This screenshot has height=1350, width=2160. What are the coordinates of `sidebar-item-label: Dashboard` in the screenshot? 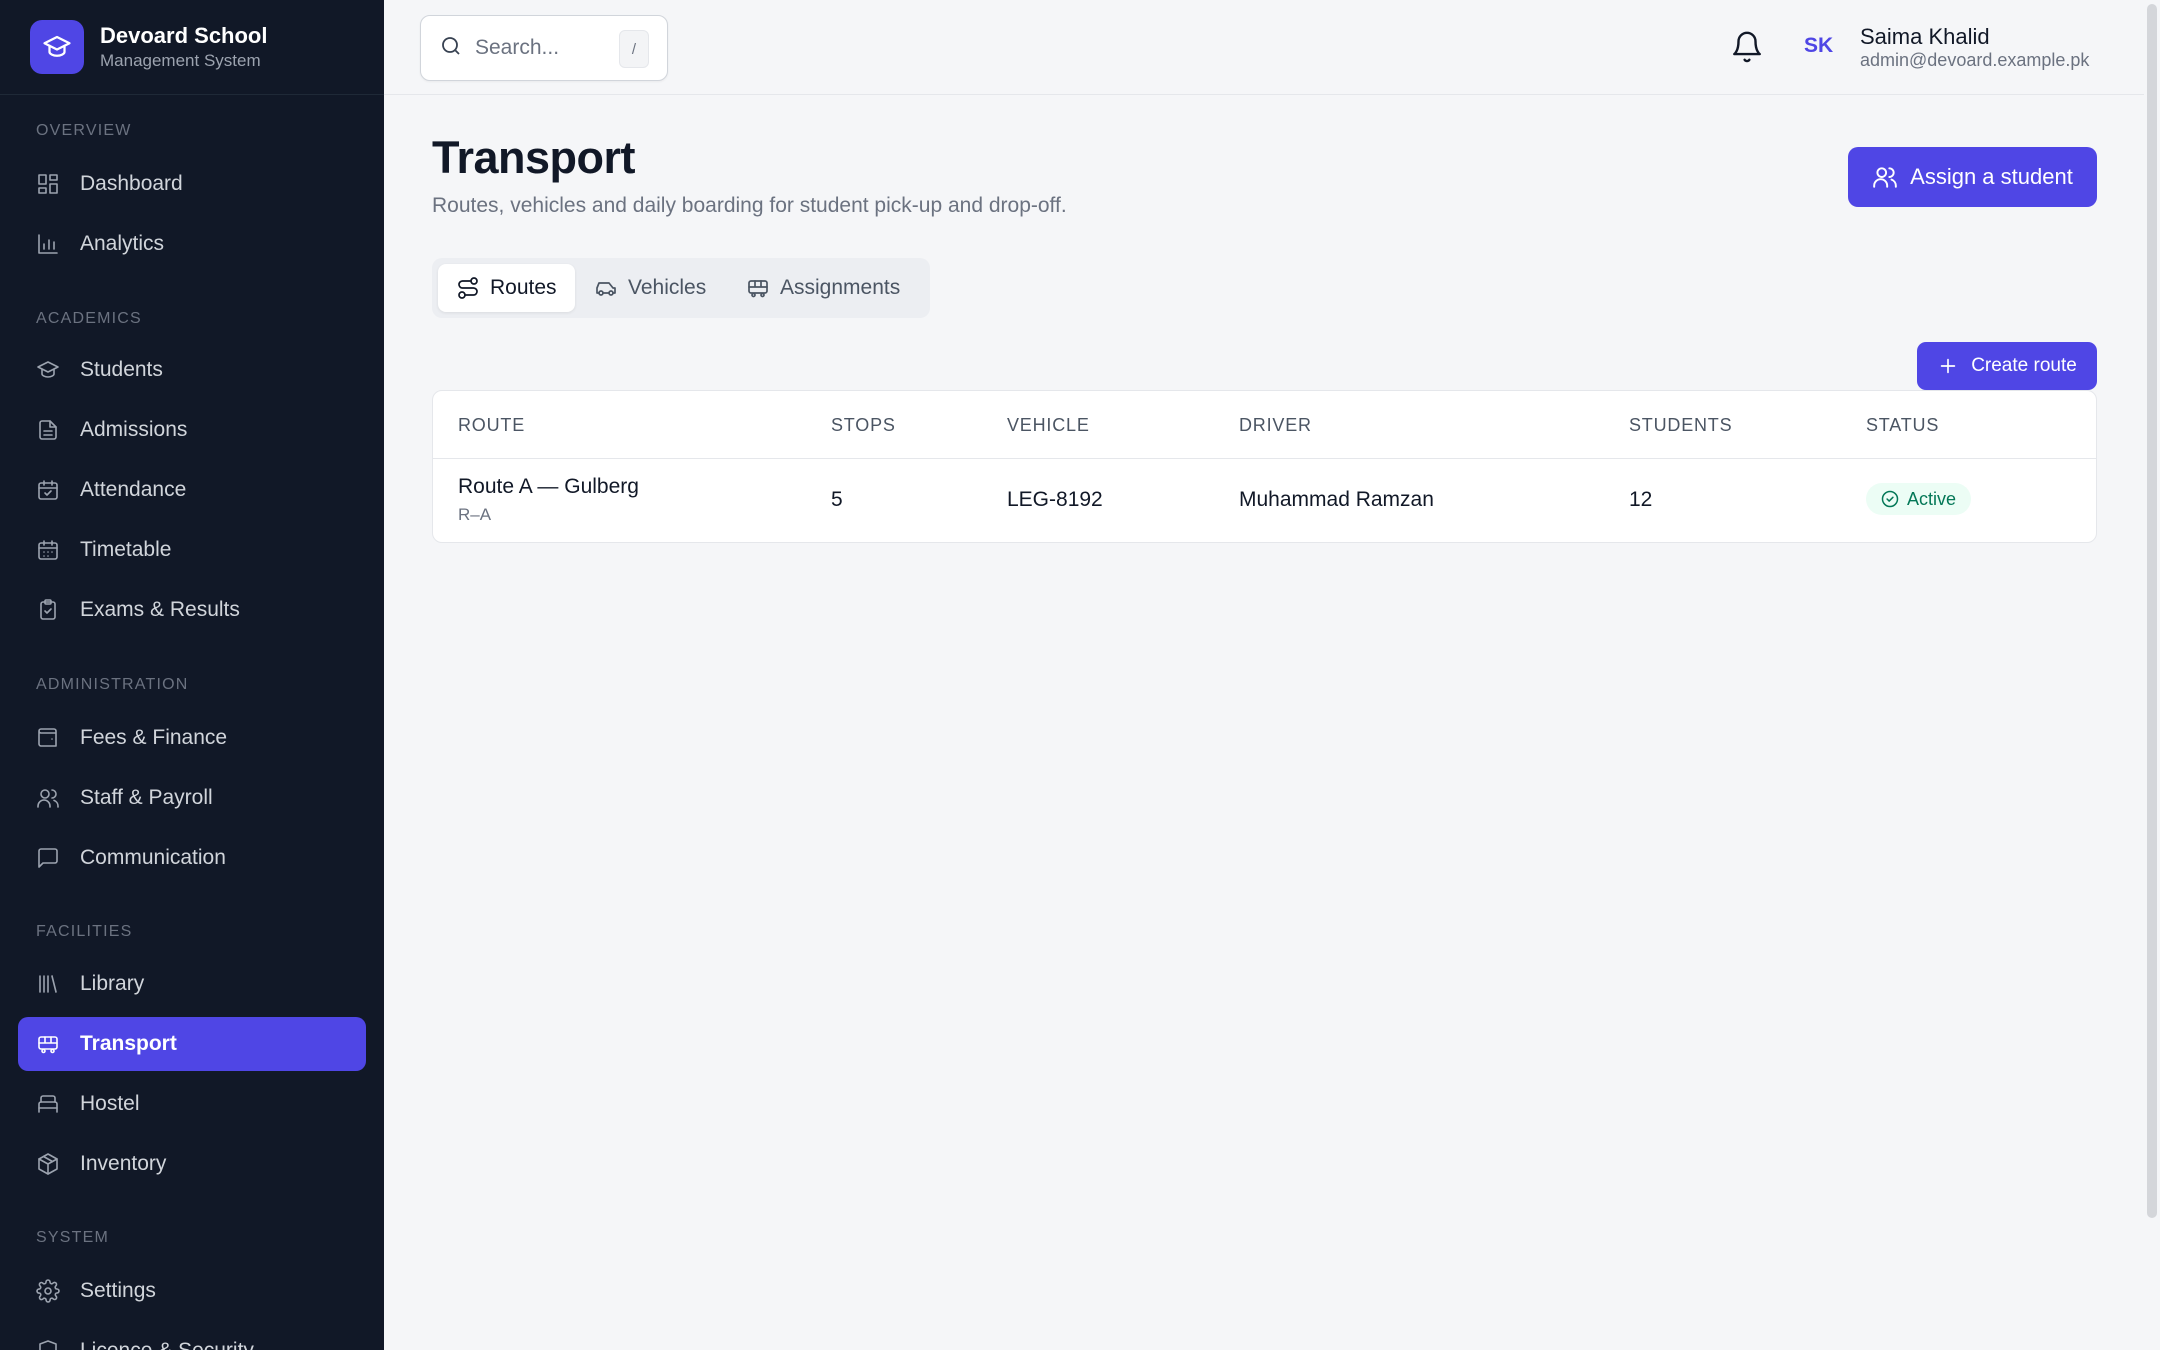 It's located at (131, 183).